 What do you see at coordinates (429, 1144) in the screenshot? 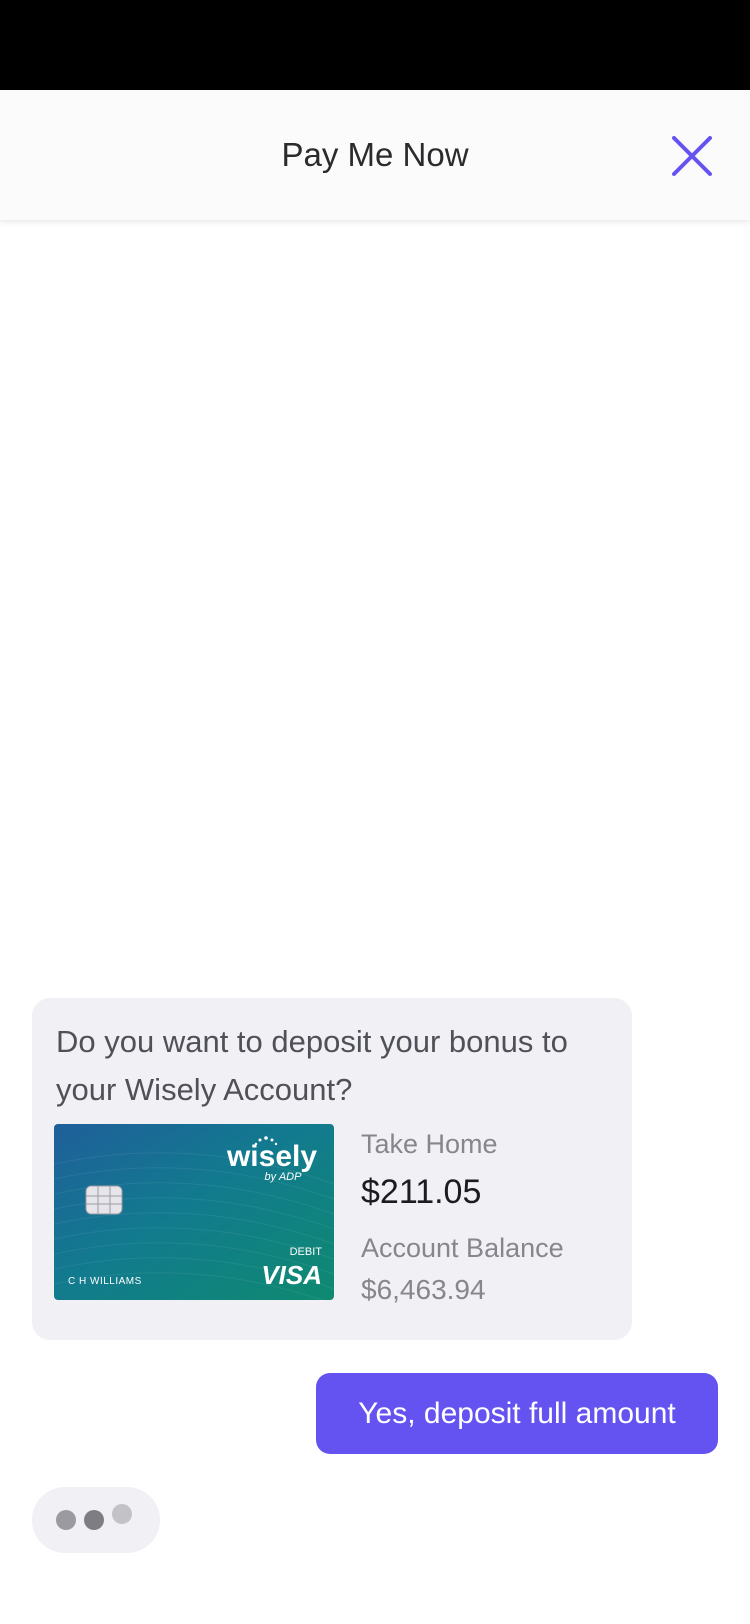
I see `take-home-label: Take Home` at bounding box center [429, 1144].